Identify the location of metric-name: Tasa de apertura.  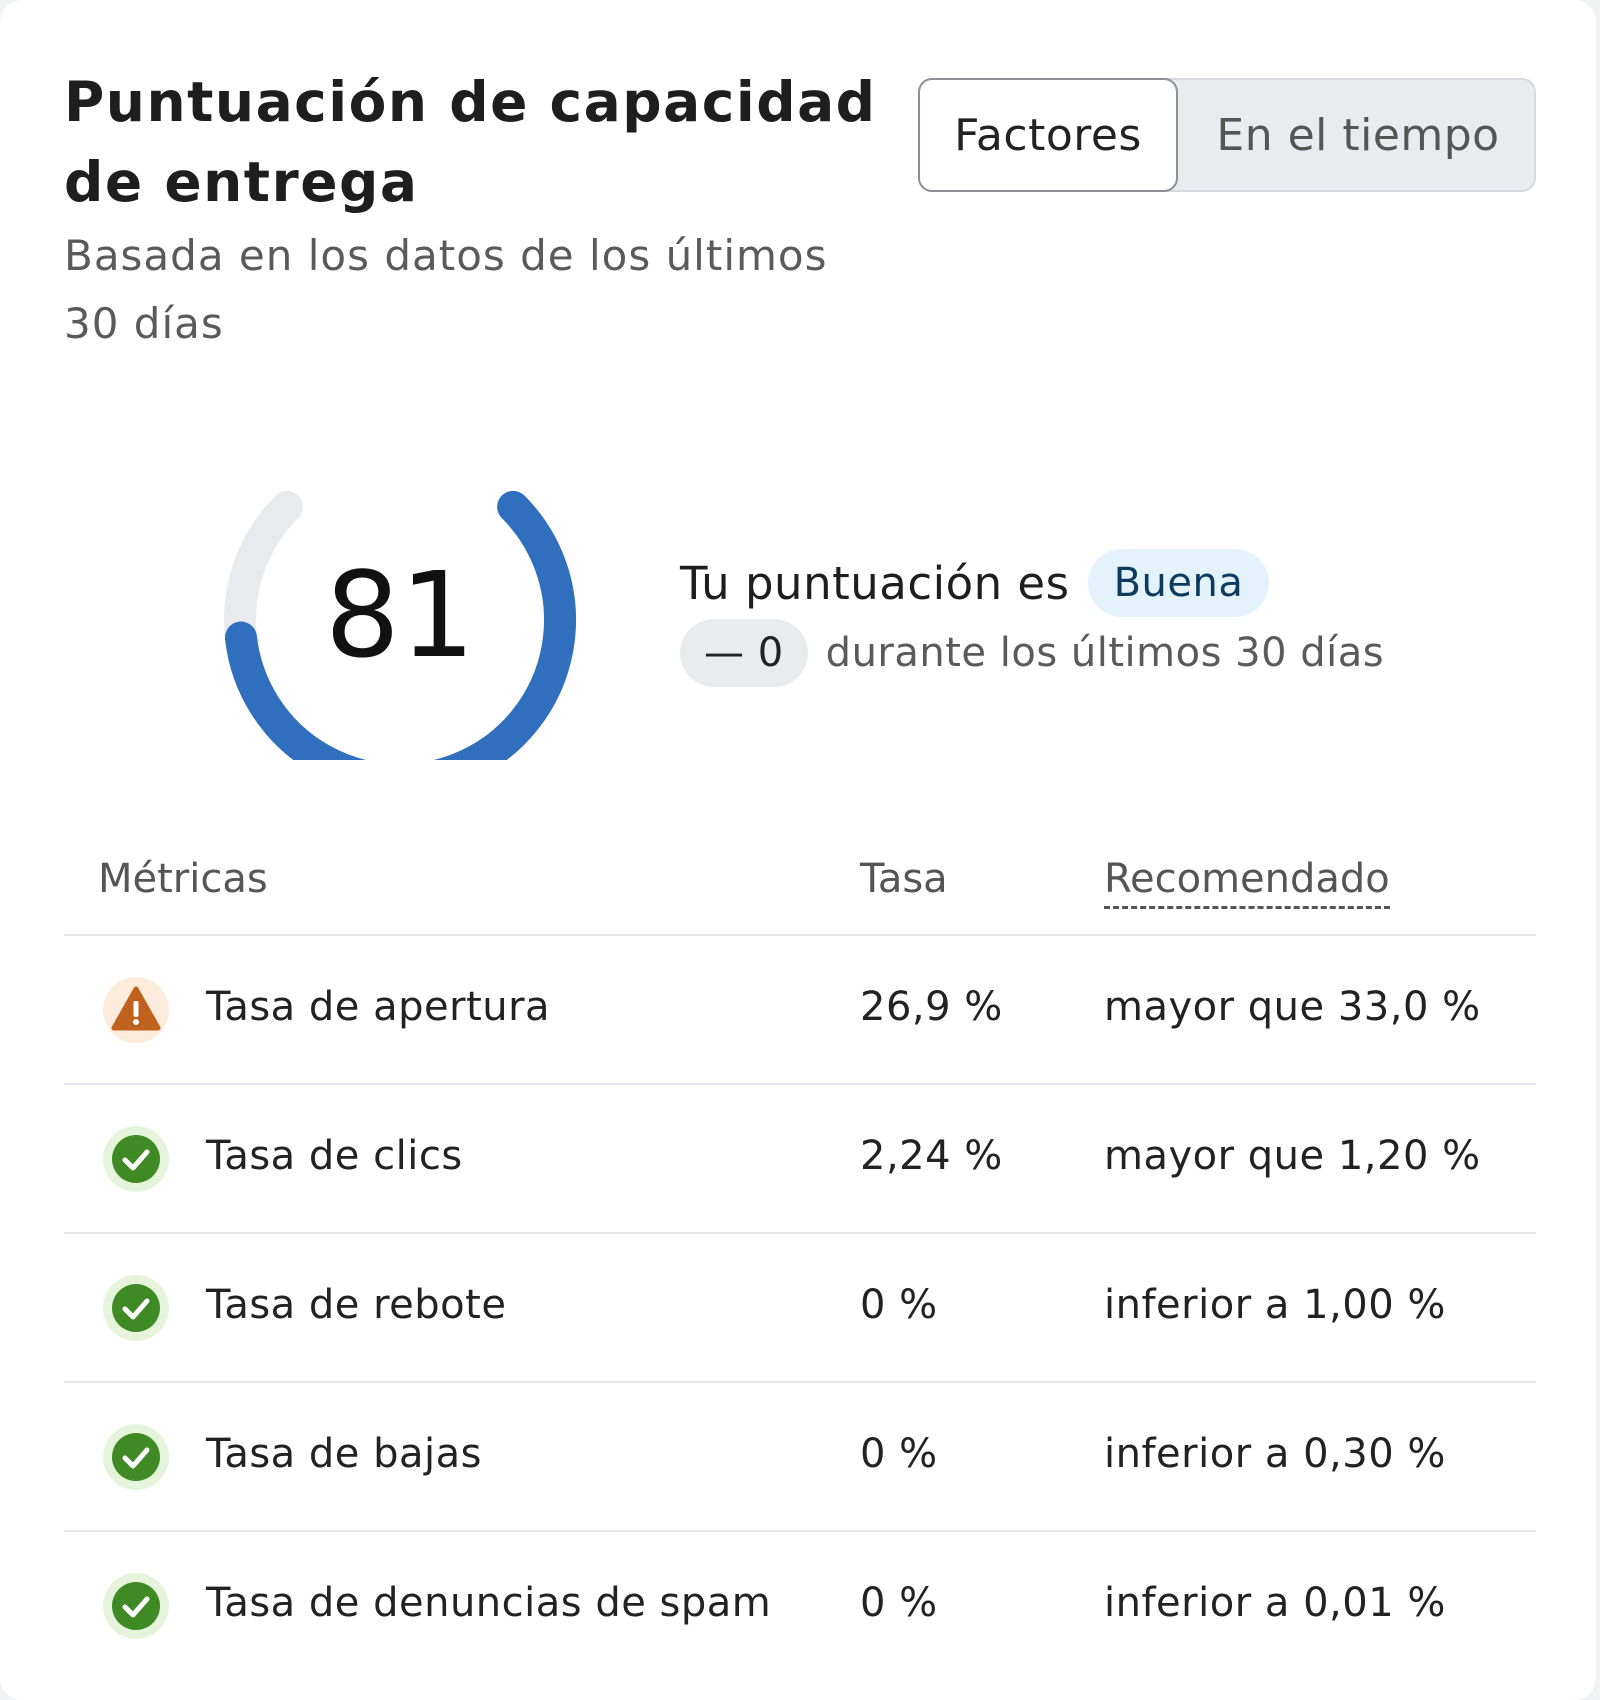
(378, 1007).